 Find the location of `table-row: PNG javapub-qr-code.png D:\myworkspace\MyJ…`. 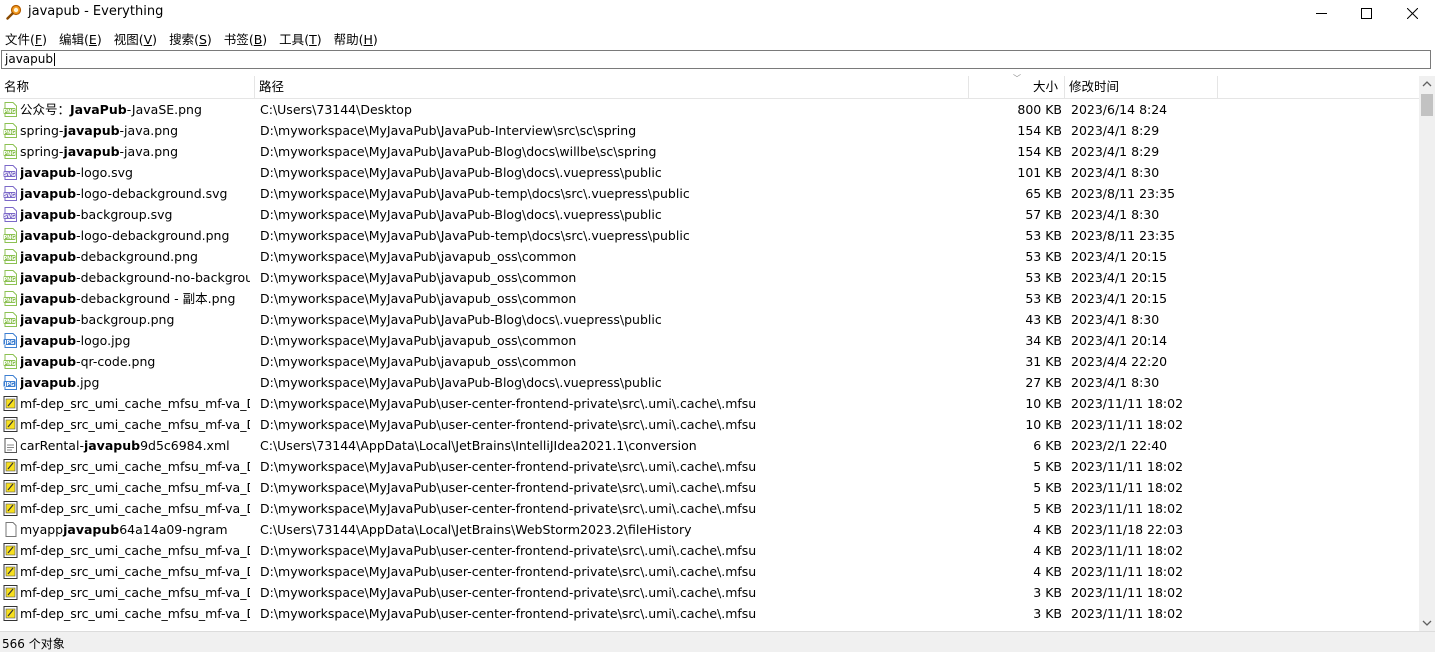

table-row: PNG javapub-qr-code.png D:\myworkspace\MyJ… is located at coordinates (709, 361).